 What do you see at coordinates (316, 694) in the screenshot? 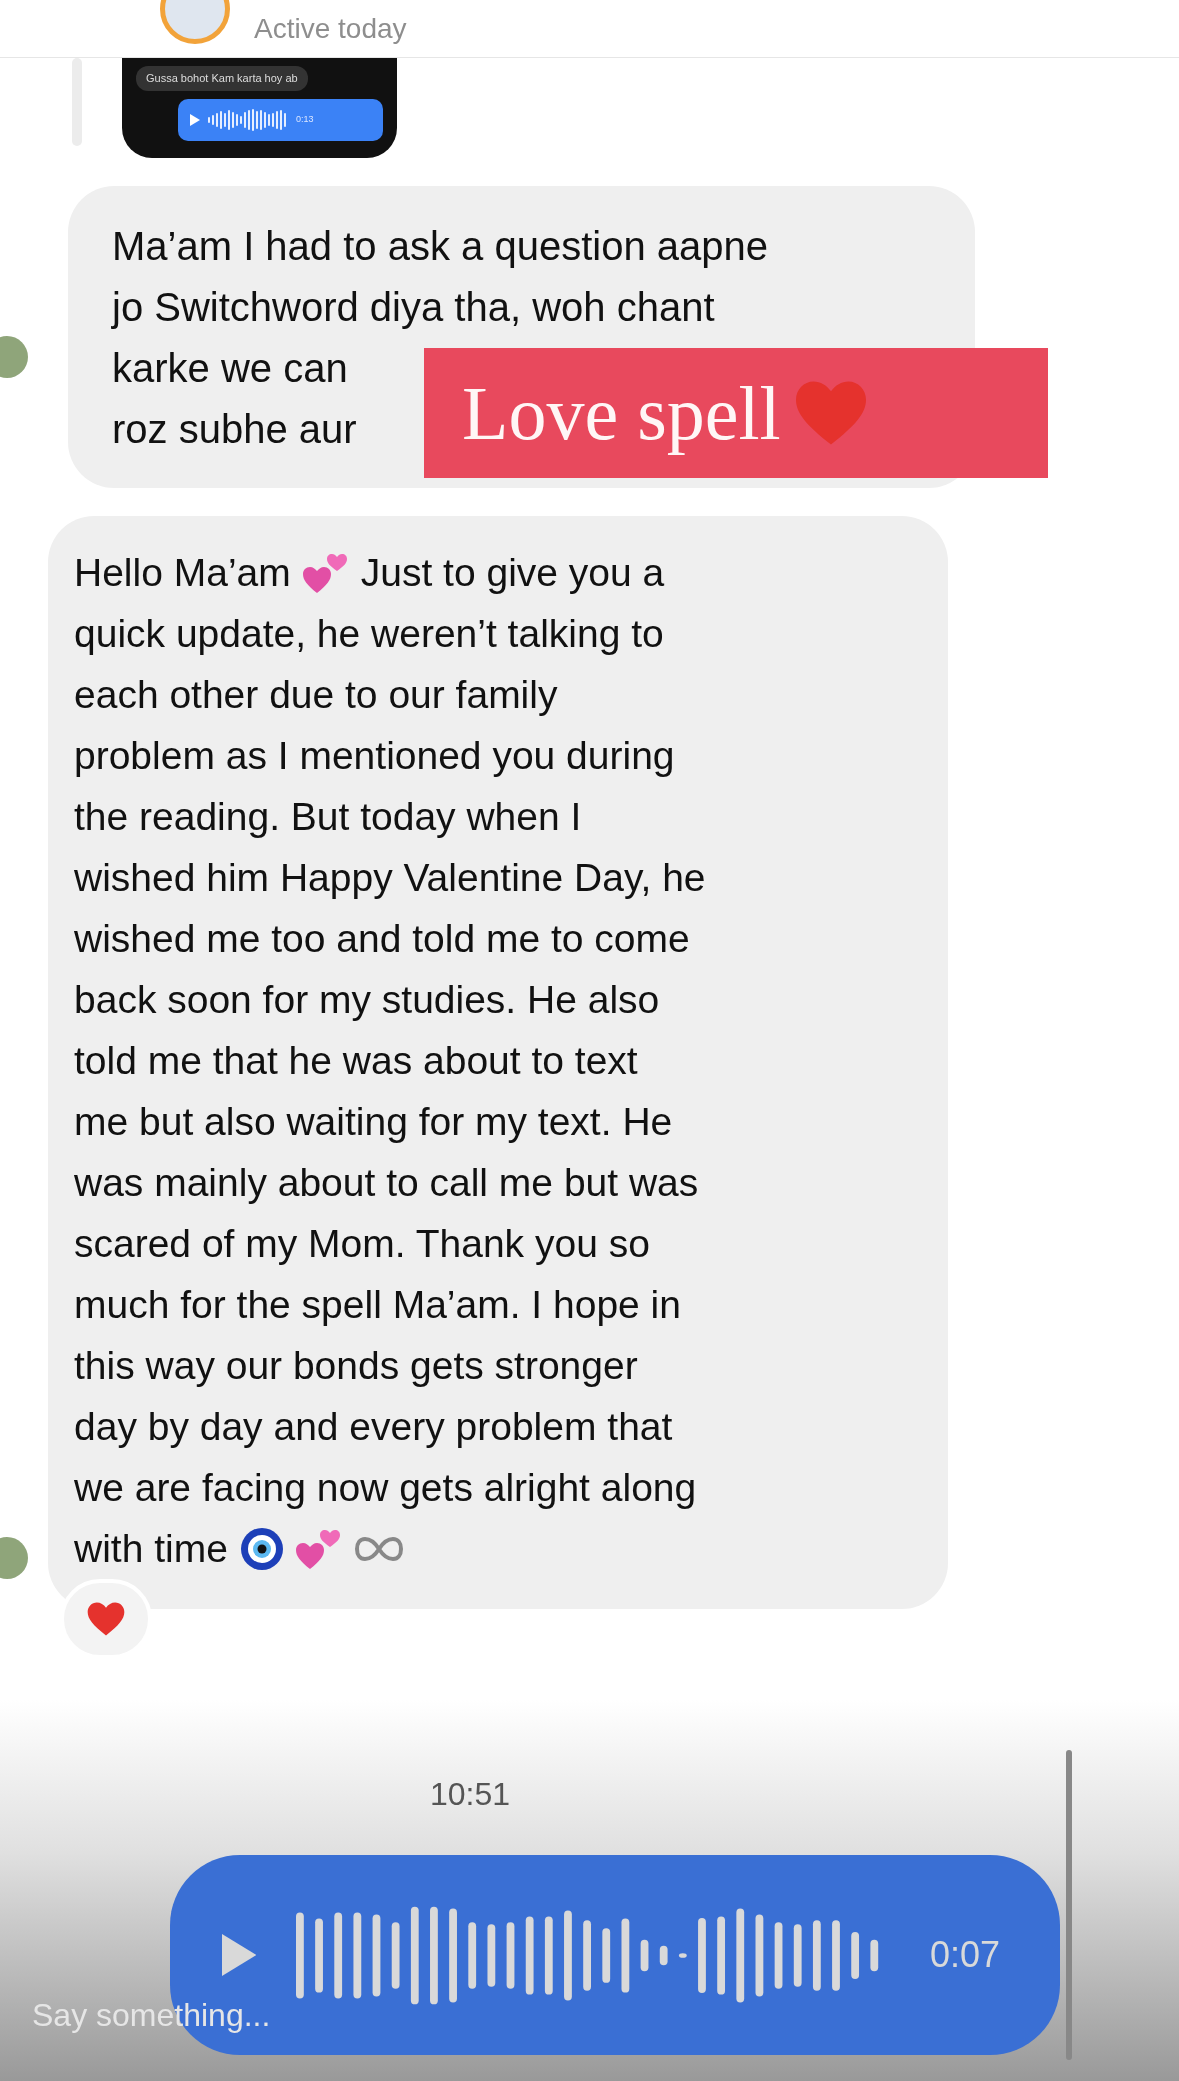
I see `message-text-line: each other due to our family` at bounding box center [316, 694].